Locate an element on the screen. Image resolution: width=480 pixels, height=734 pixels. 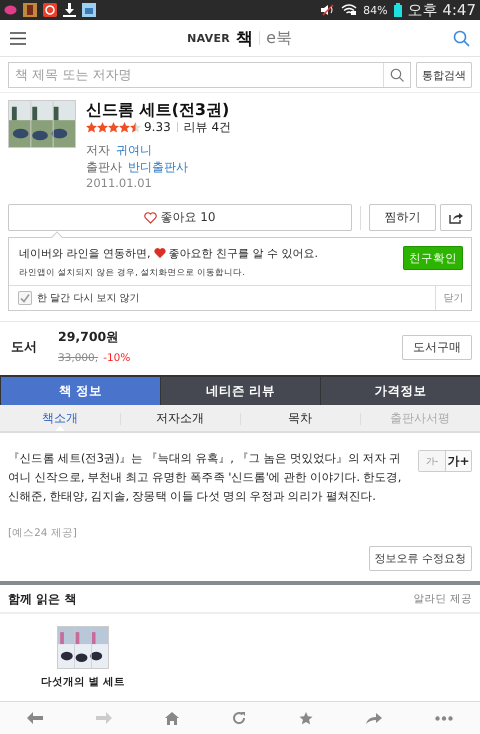
sub-tab: 책소개 is located at coordinates (60, 418).